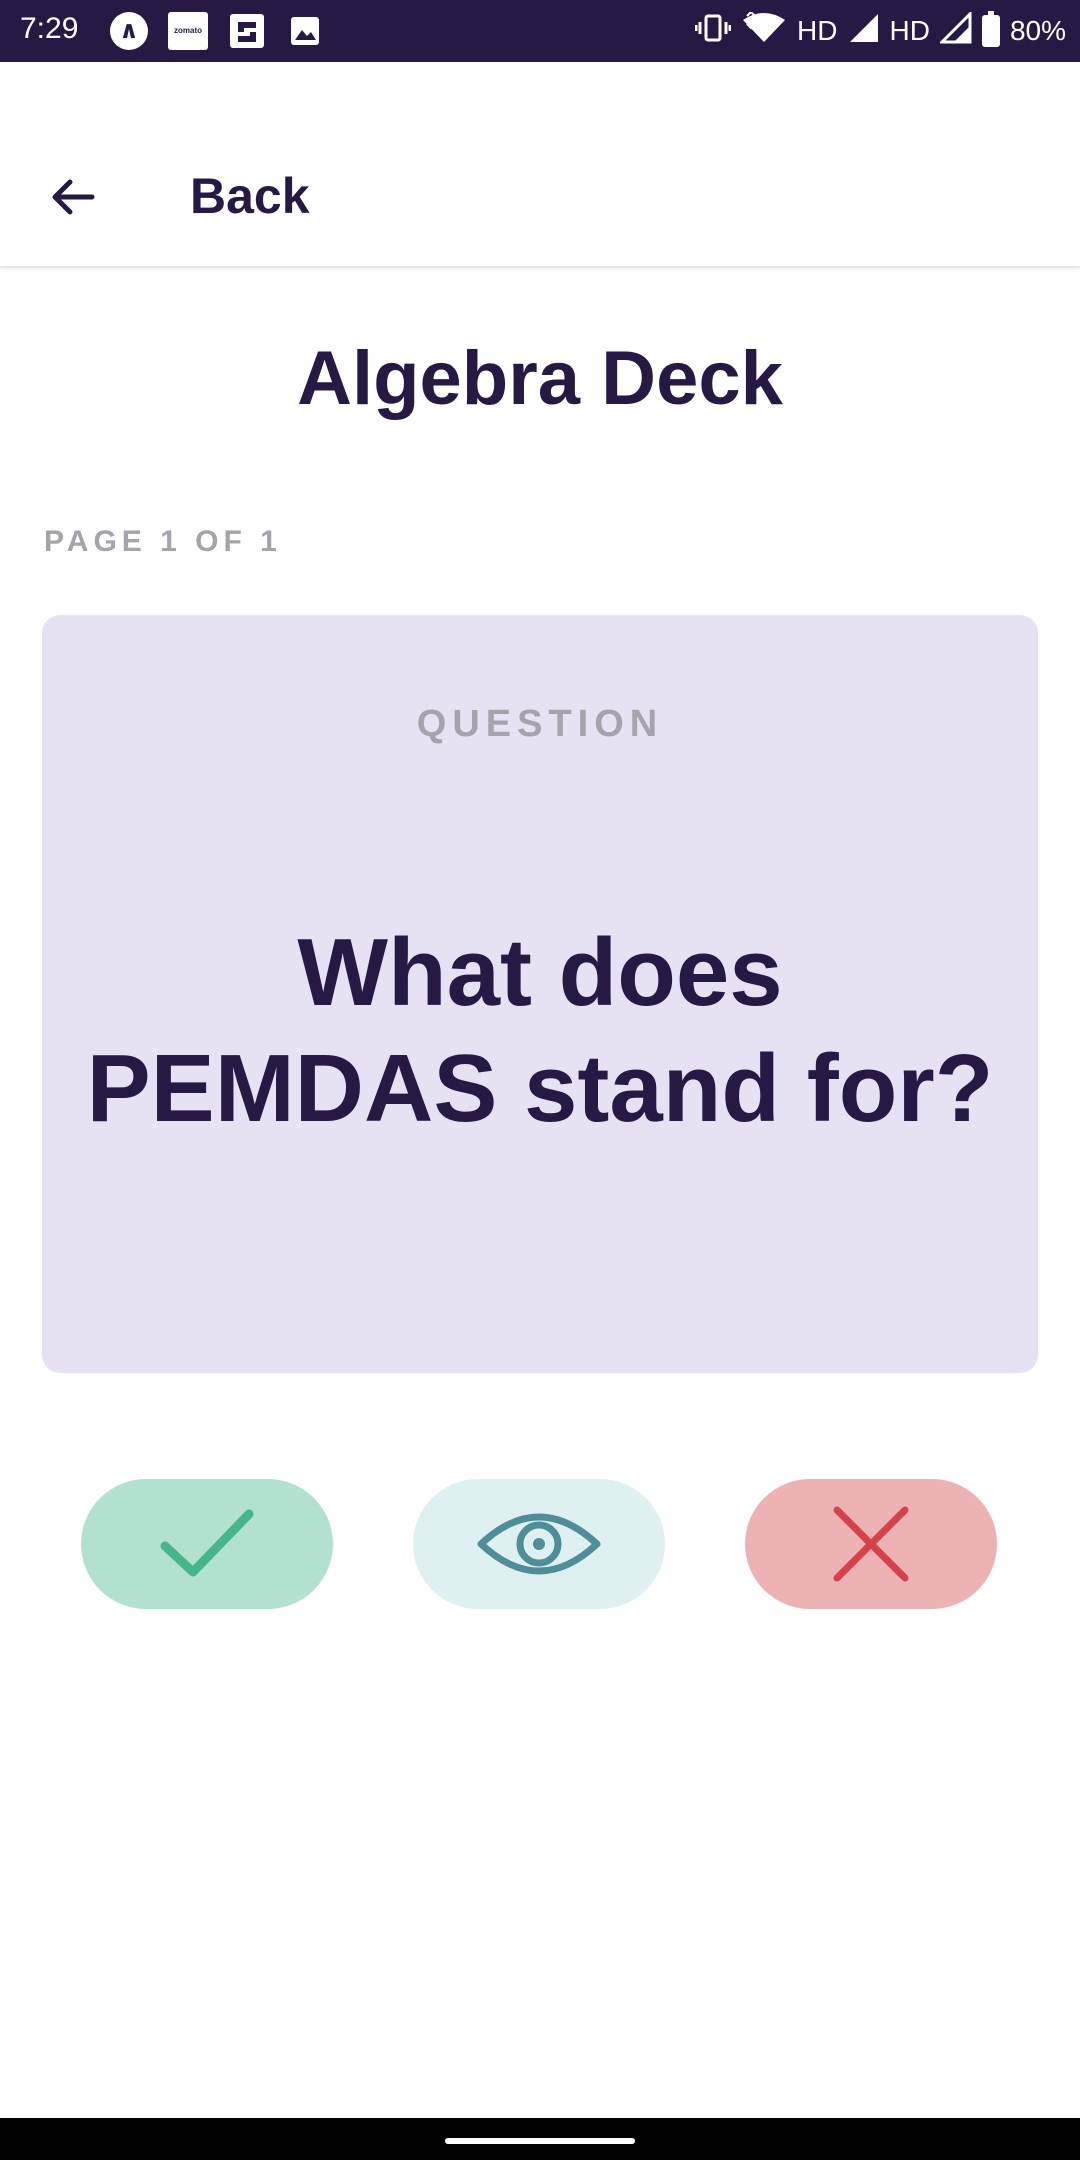 This screenshot has height=2160, width=1080. I want to click on reveal-answer-button, so click(539, 1544).